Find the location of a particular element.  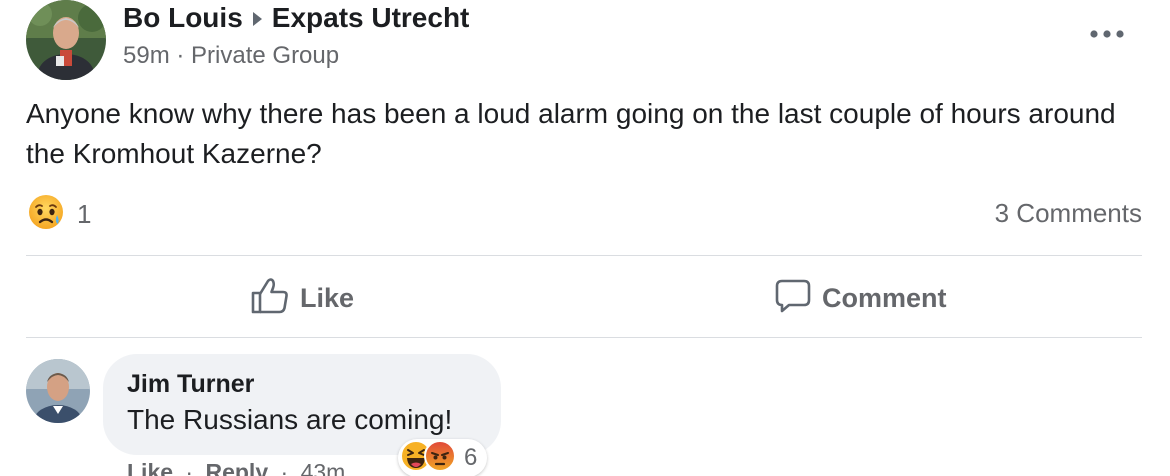

comment-text: The Russians are coming! is located at coordinates (290, 419).